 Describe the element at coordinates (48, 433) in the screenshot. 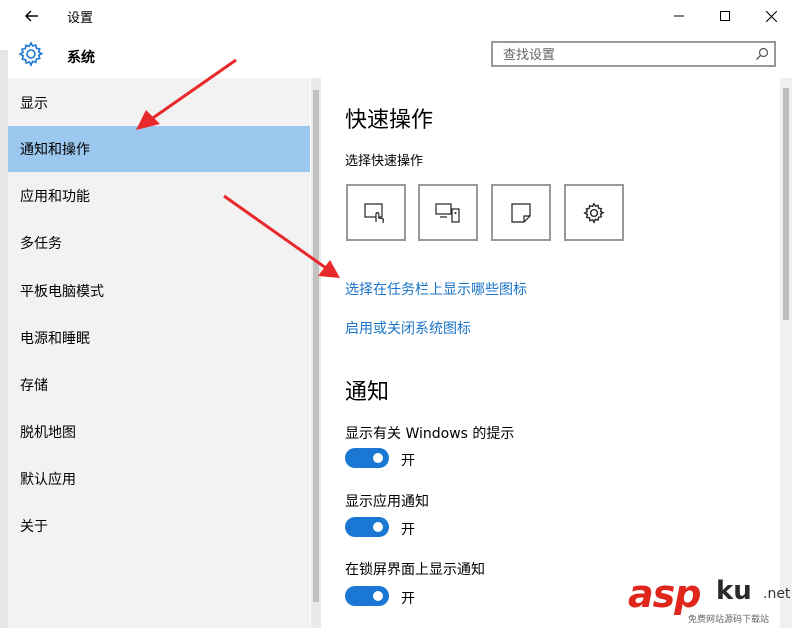

I see `sidebar-item-label: 脱机地图` at that location.